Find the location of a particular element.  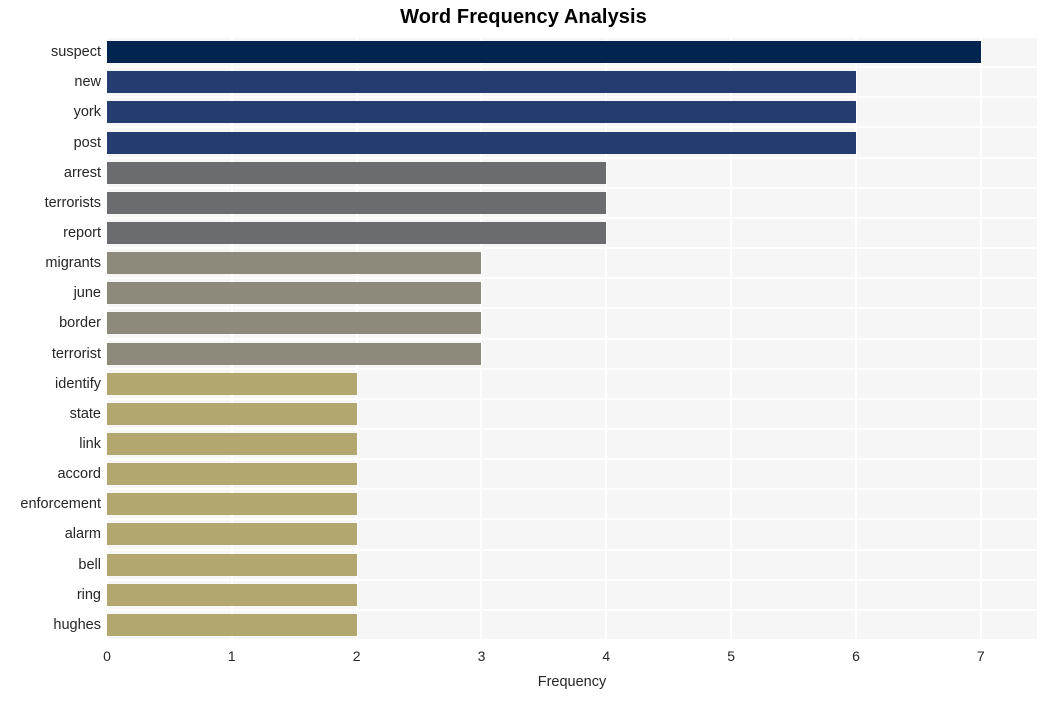

y-axis-tick-label: arrest is located at coordinates (82, 172).